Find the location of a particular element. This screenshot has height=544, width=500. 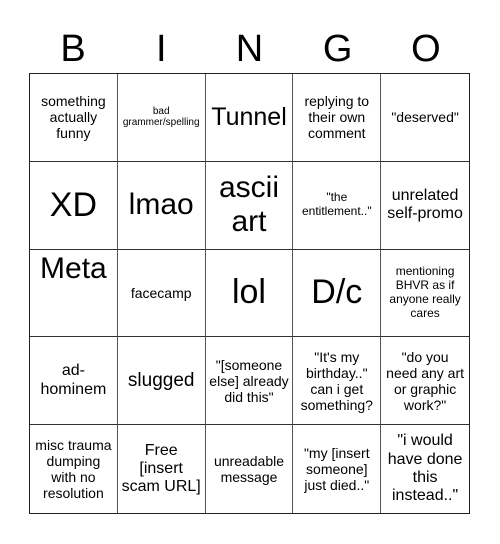

bingo-cell: "do you need any art or graphic work?" is located at coordinates (425, 381).